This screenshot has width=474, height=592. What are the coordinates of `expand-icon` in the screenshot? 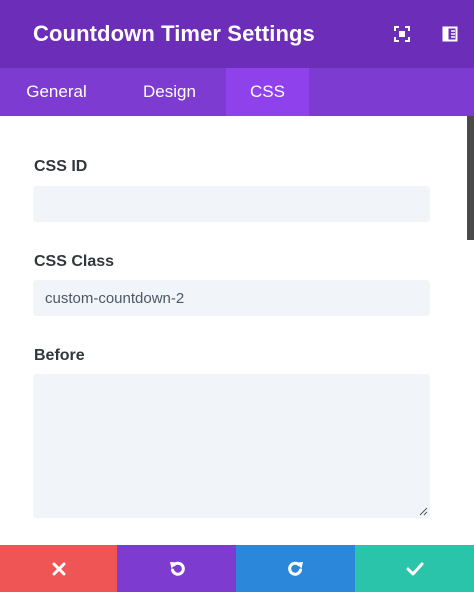 It's located at (402, 34).